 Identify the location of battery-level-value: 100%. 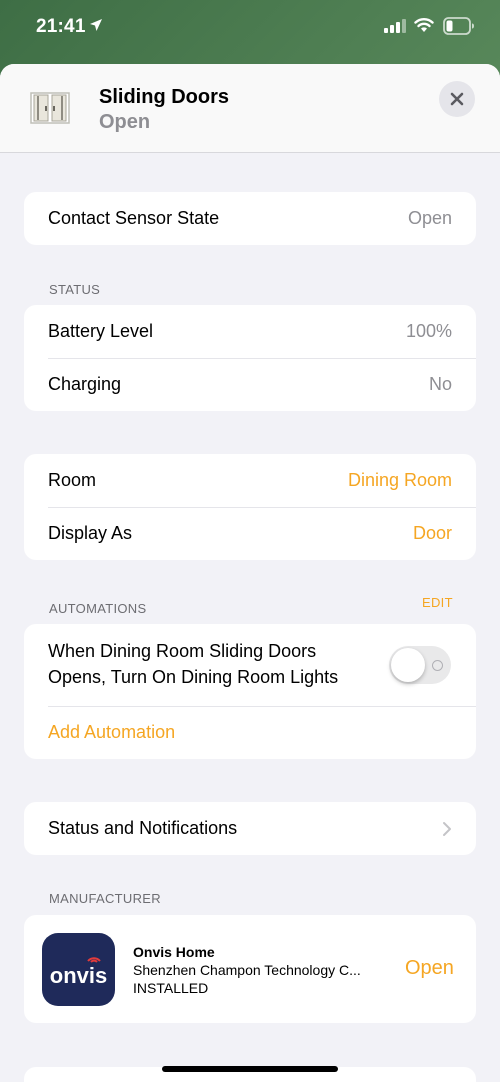
(428, 331).